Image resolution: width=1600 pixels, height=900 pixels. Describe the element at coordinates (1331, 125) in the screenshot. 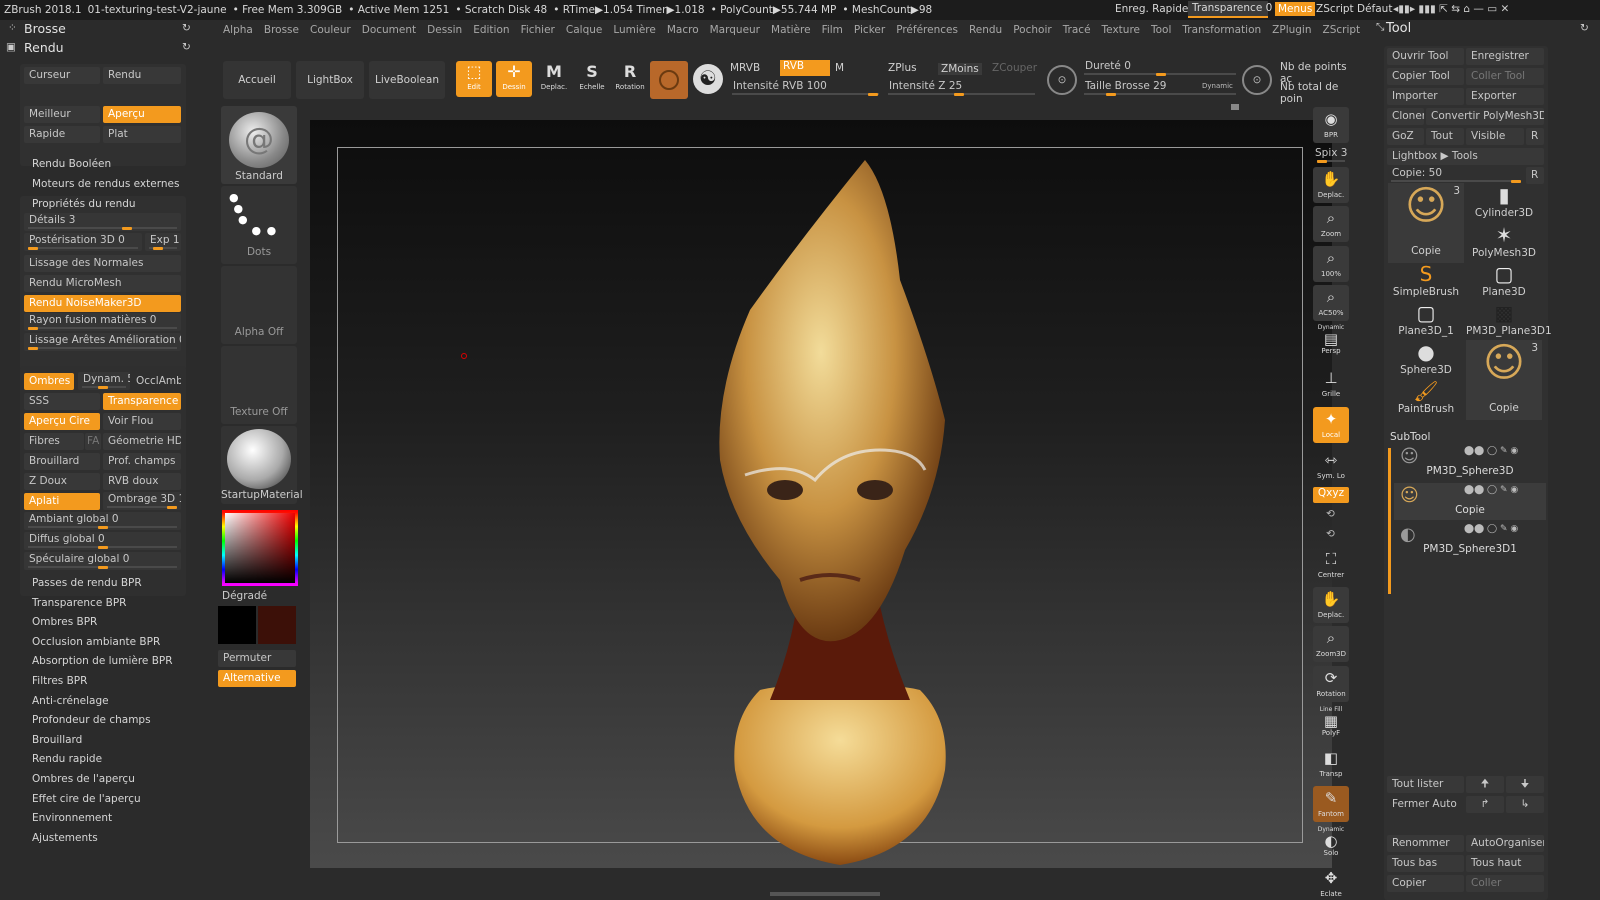

I see `bpr-button: ◉ BPR` at that location.